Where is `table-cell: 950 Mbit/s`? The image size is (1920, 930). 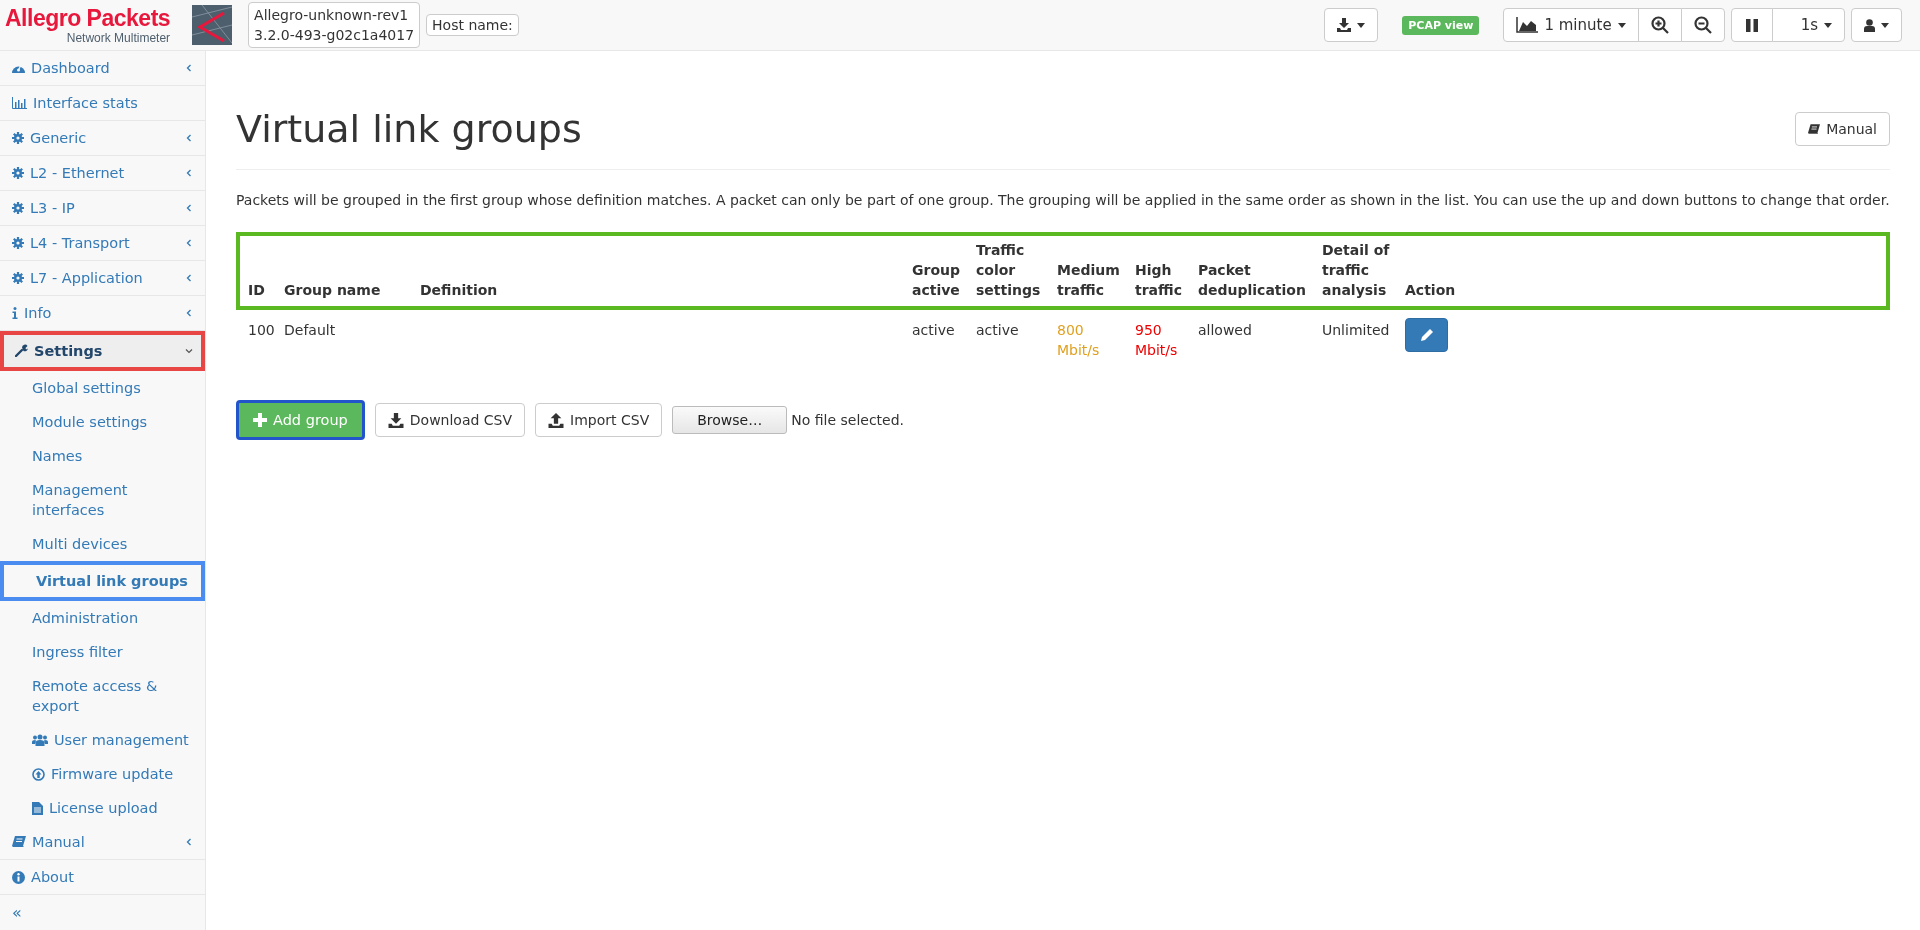 table-cell: 950 Mbit/s is located at coordinates (1159, 340).